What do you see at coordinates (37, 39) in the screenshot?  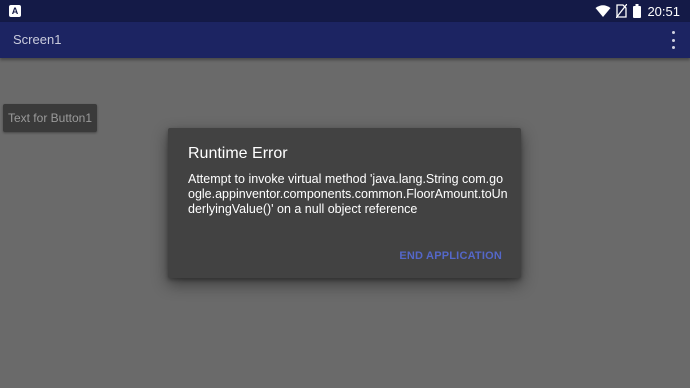 I see `app-title: Screen1` at bounding box center [37, 39].